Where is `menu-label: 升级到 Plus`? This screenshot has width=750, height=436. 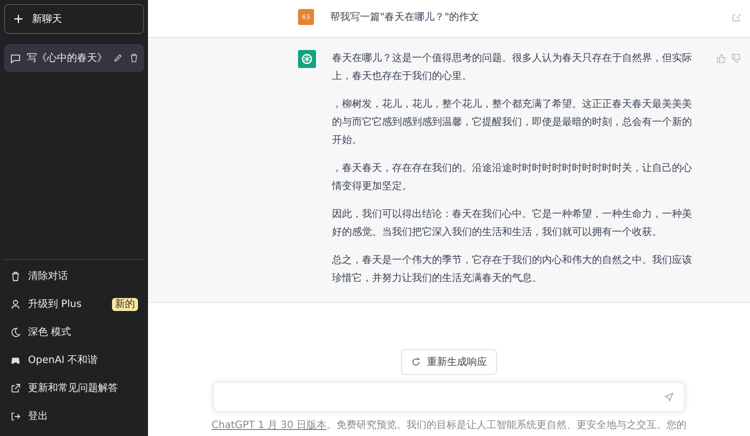 menu-label: 升级到 Plus is located at coordinates (55, 304).